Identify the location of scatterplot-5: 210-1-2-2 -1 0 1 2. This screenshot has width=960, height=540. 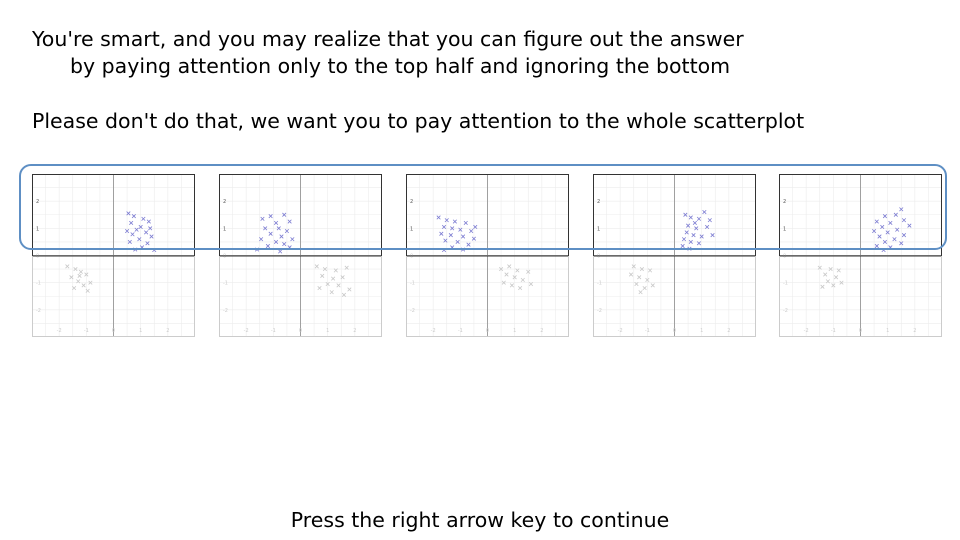
(860, 255).